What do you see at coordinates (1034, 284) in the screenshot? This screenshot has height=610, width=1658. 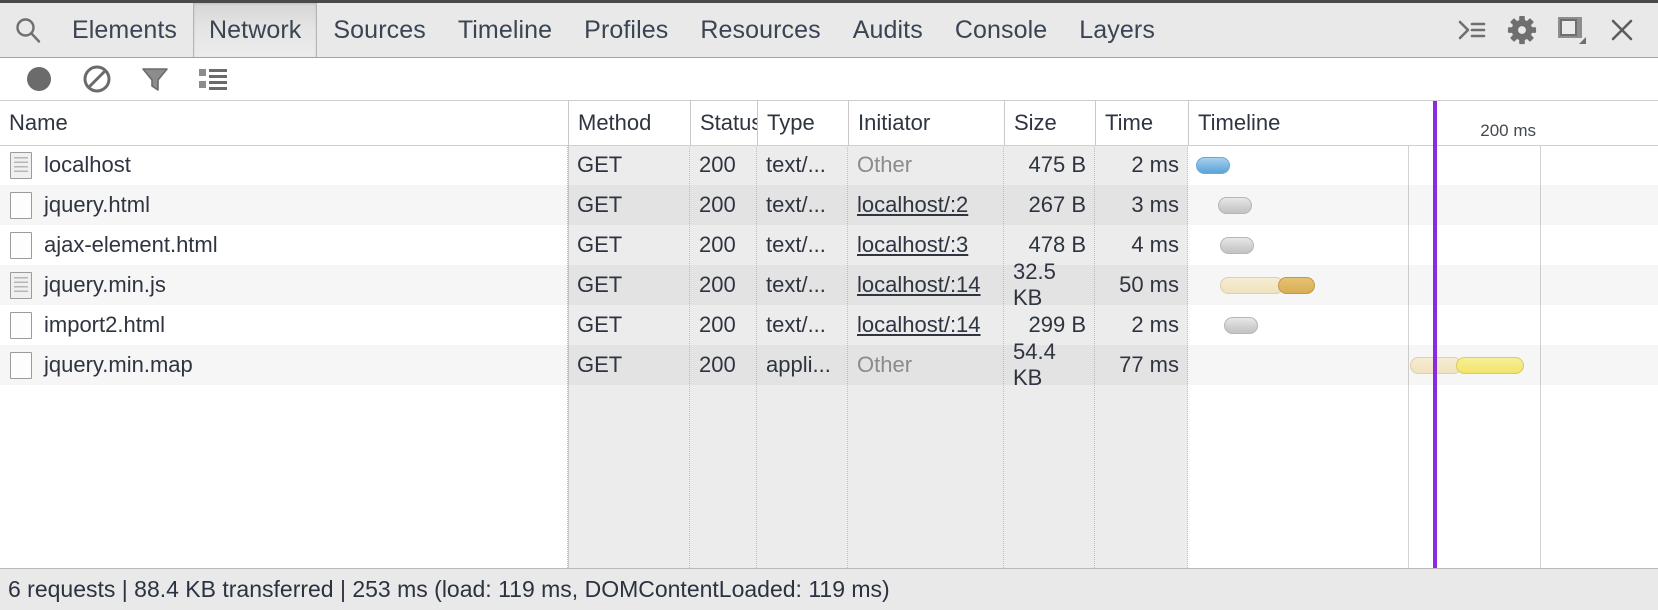 I see `size-value: 32.5 KB` at bounding box center [1034, 284].